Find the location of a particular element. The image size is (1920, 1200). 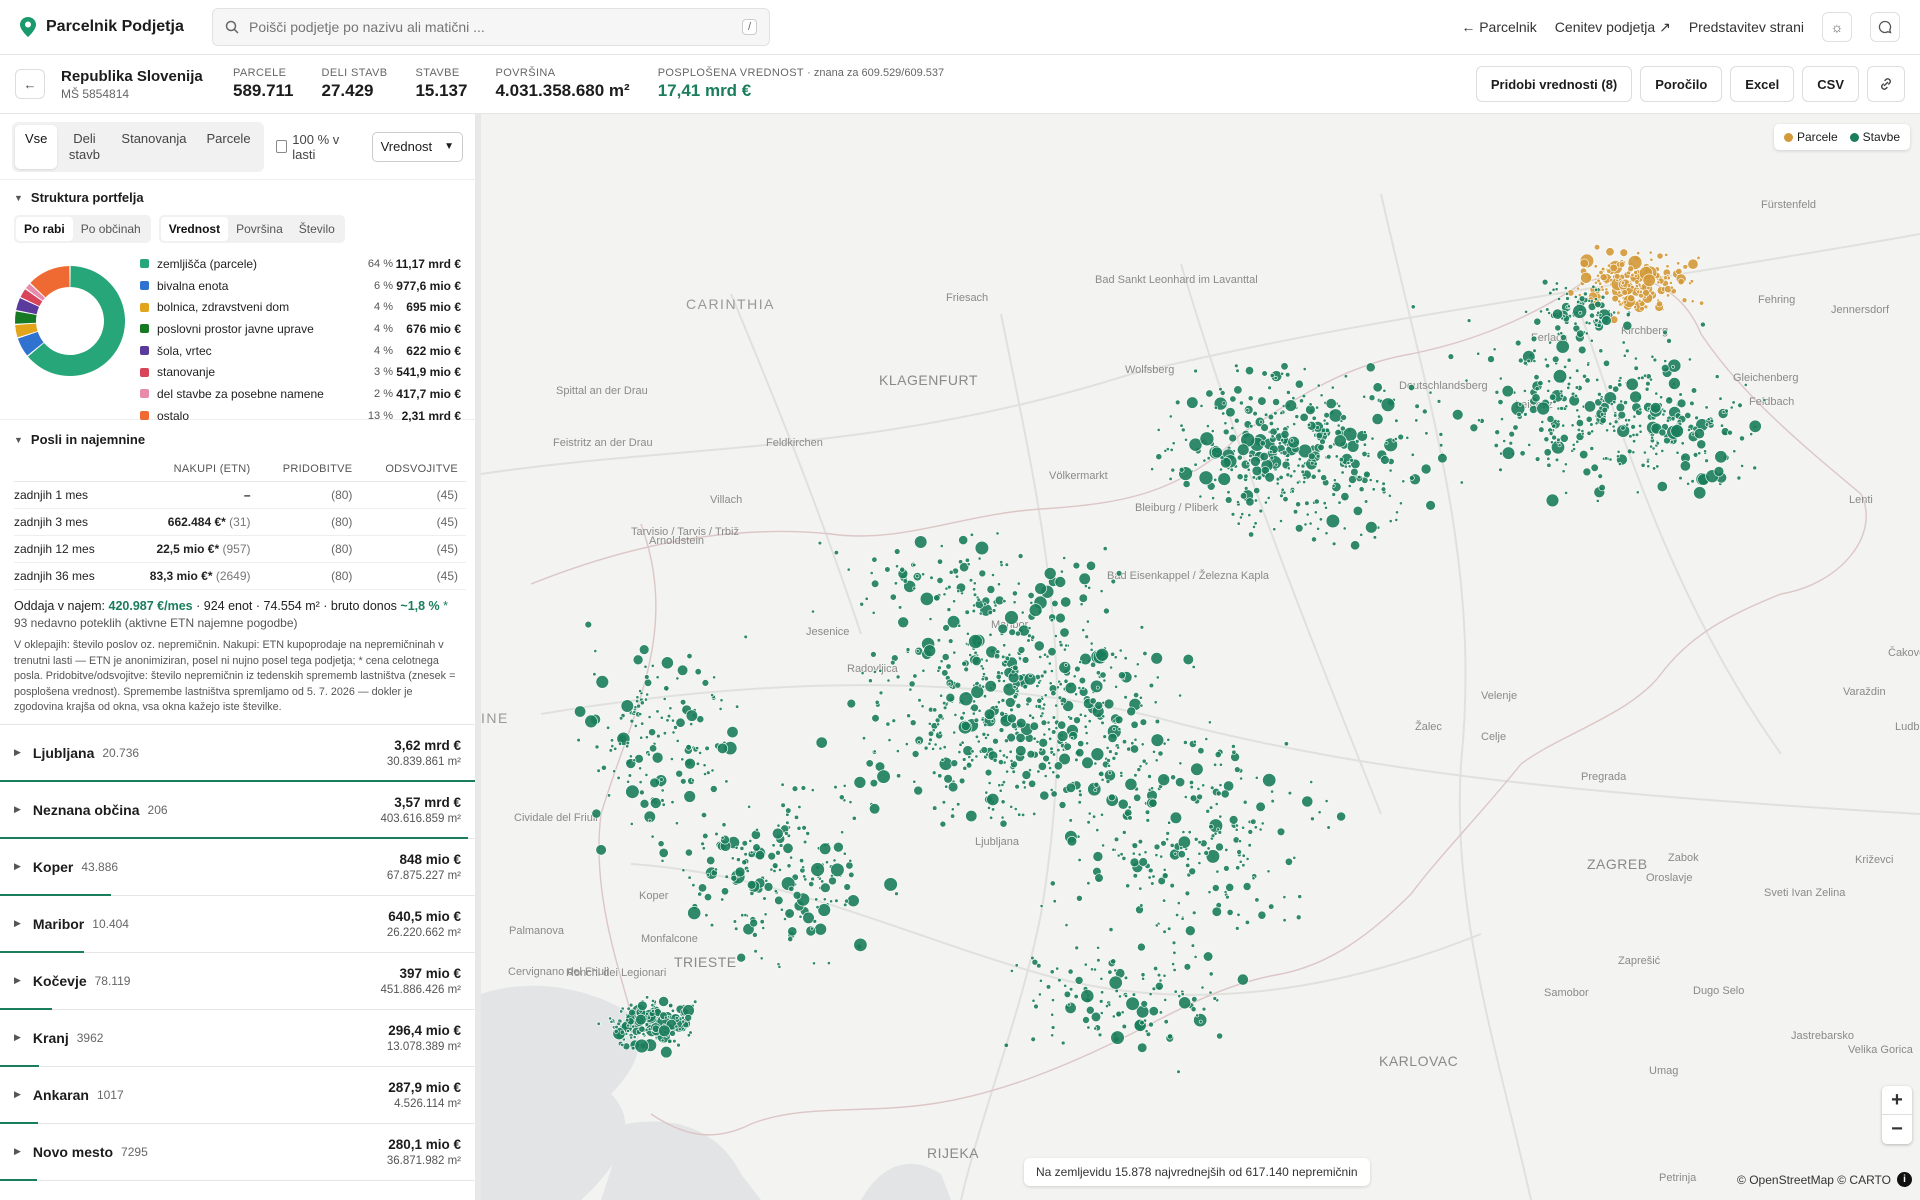

legend-row: ostalo 13 % 2,31 mrd € is located at coordinates (300, 416).